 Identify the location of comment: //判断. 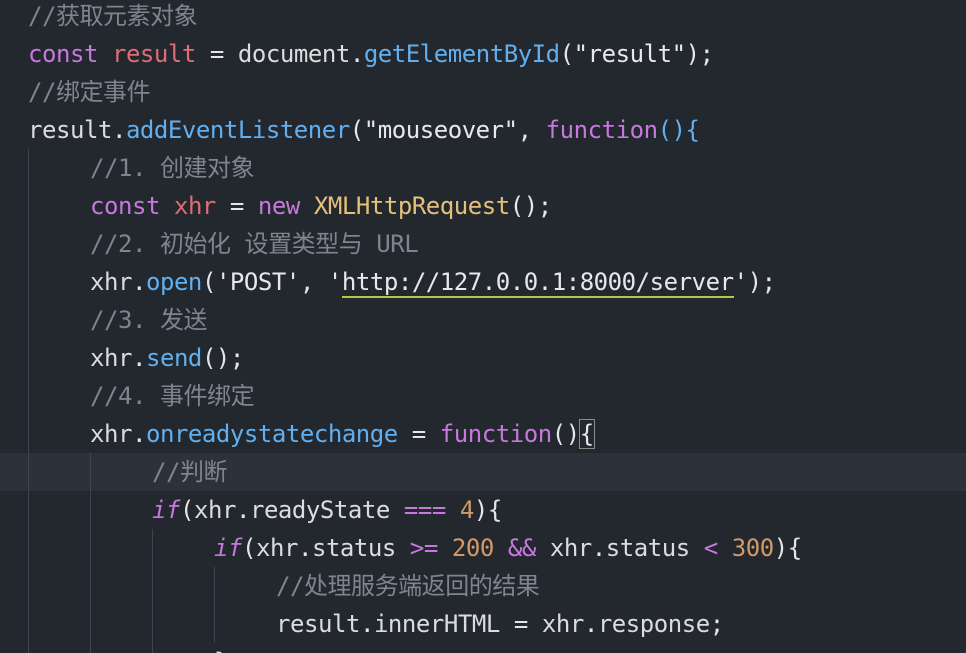
(190, 472).